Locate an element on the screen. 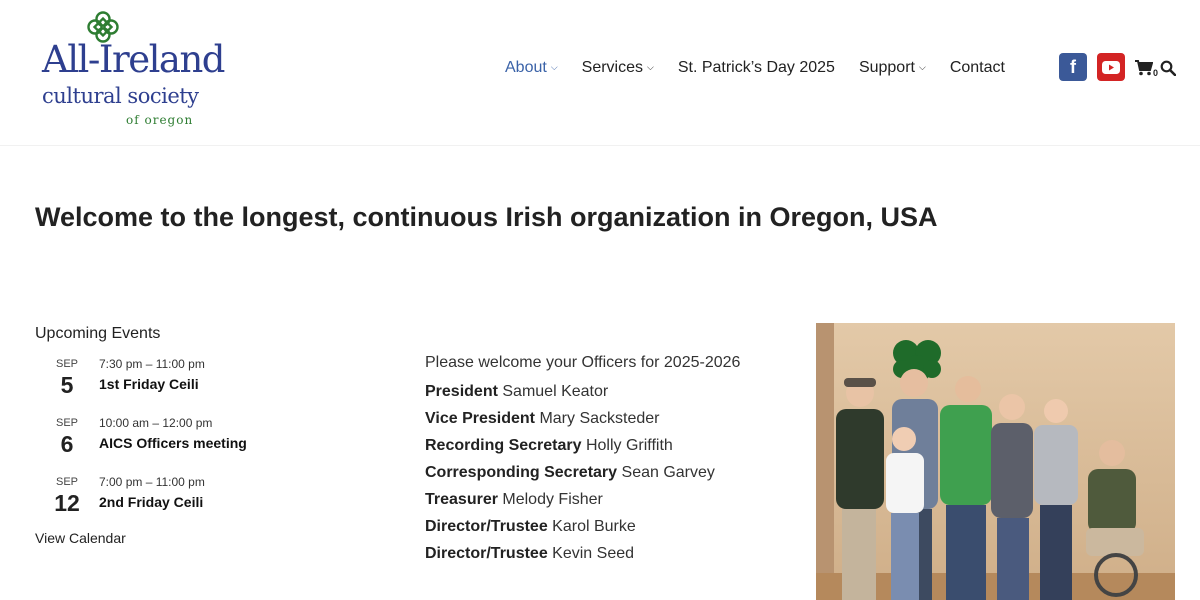  search-icon is located at coordinates (1168, 68).